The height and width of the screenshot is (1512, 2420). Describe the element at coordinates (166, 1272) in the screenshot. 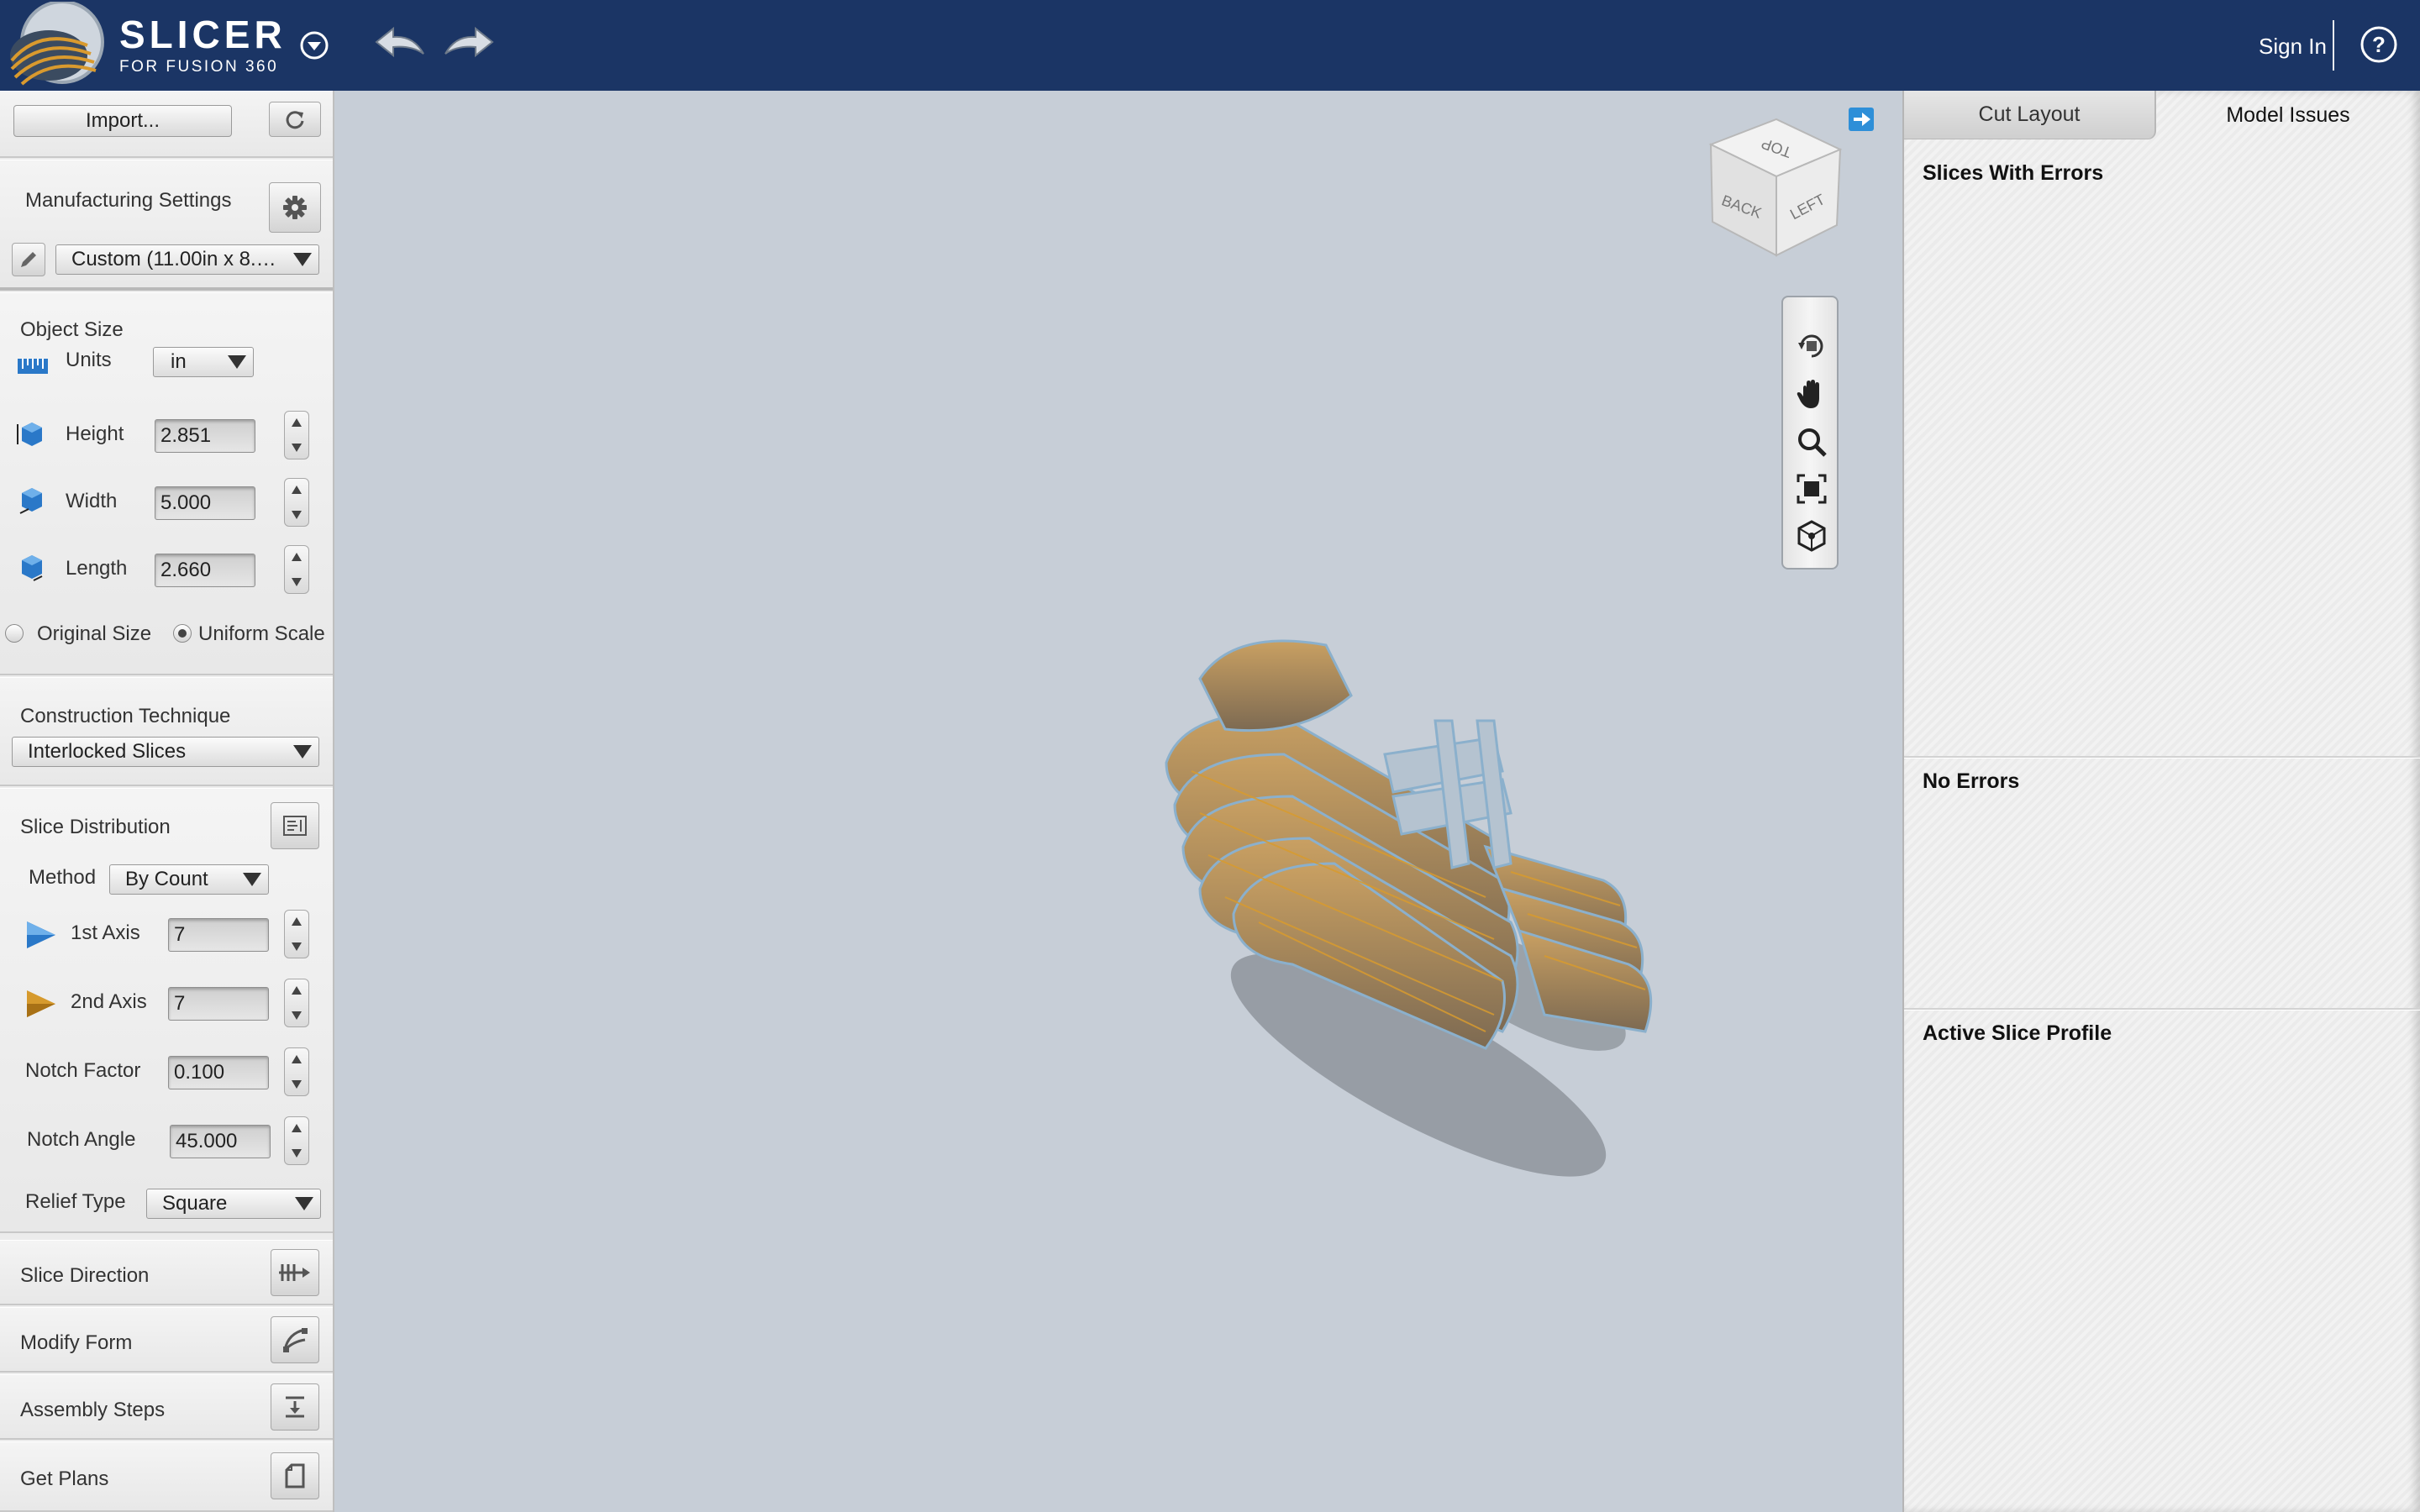

I see `slice-direction-section: Slice Direction` at that location.